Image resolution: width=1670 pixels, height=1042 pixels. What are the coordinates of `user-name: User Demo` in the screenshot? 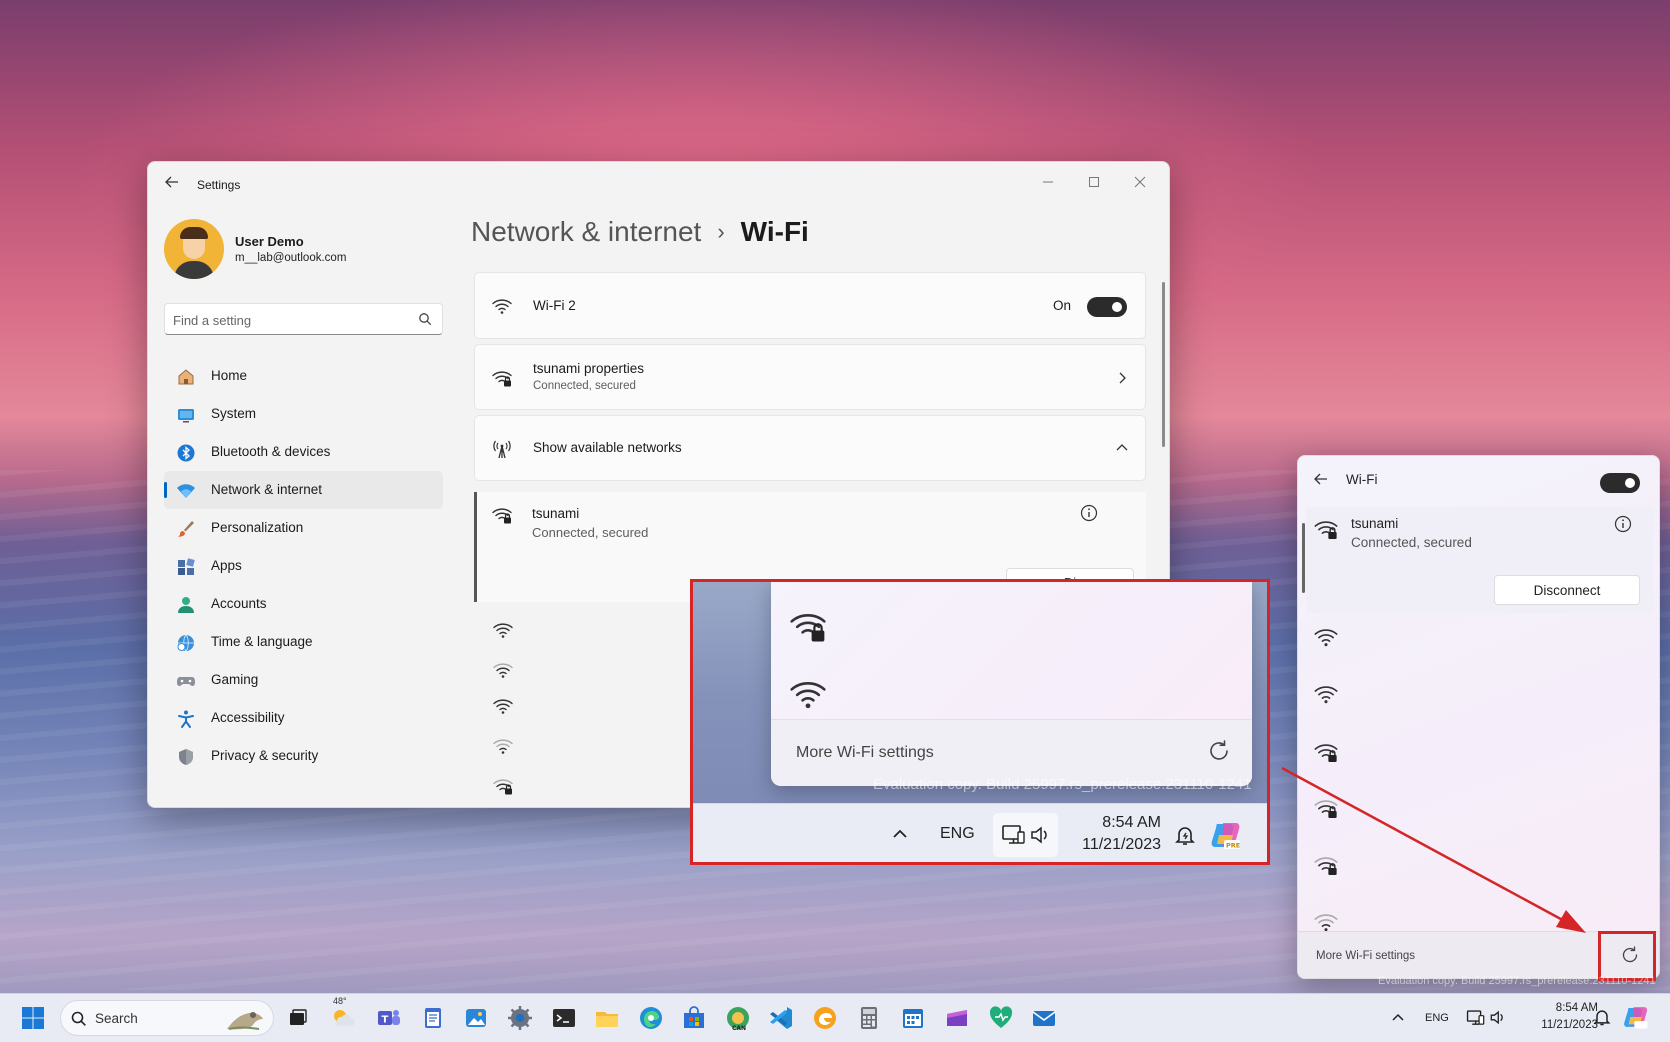 It's located at (269, 241).